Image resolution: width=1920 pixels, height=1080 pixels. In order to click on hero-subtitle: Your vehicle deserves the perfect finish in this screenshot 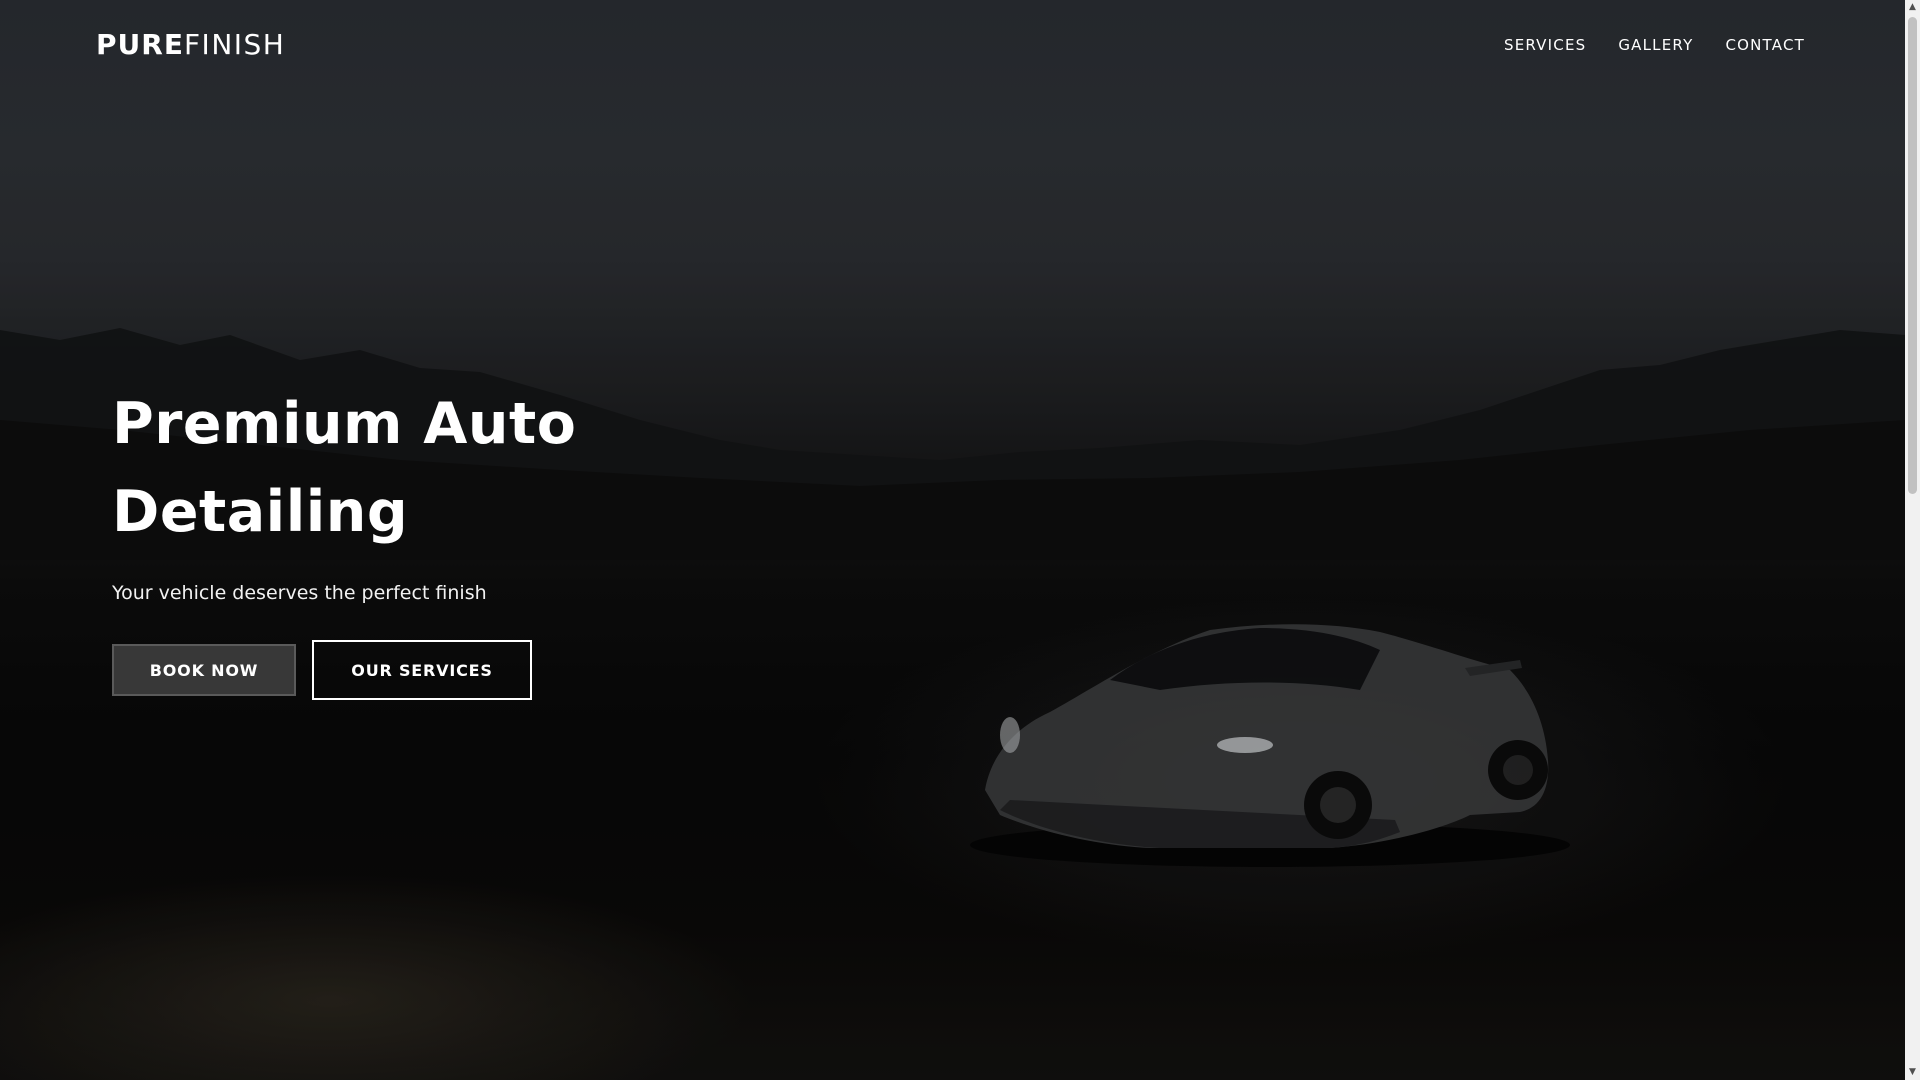, I will do `click(299, 593)`.